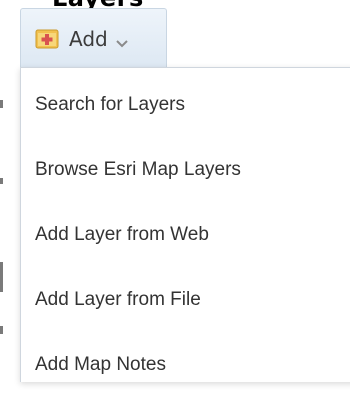  Describe the element at coordinates (100, 365) in the screenshot. I see `menu-item-add-map-notes: Add Map Notes` at that location.